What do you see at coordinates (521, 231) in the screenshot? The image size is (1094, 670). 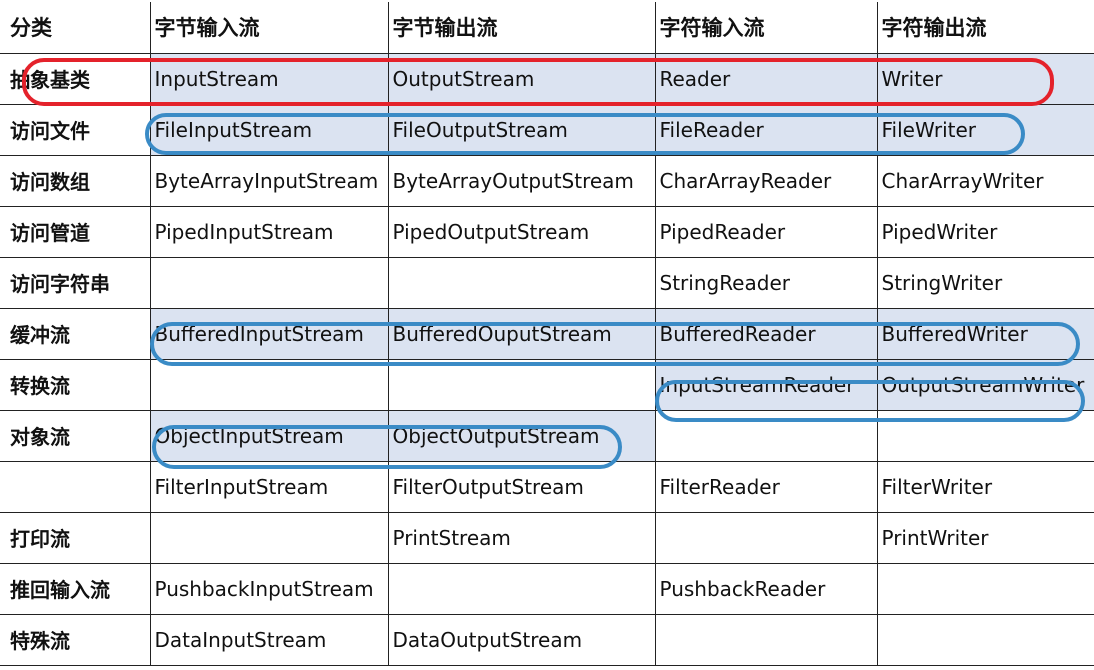 I see `table-cell: PipedOutputStream` at bounding box center [521, 231].